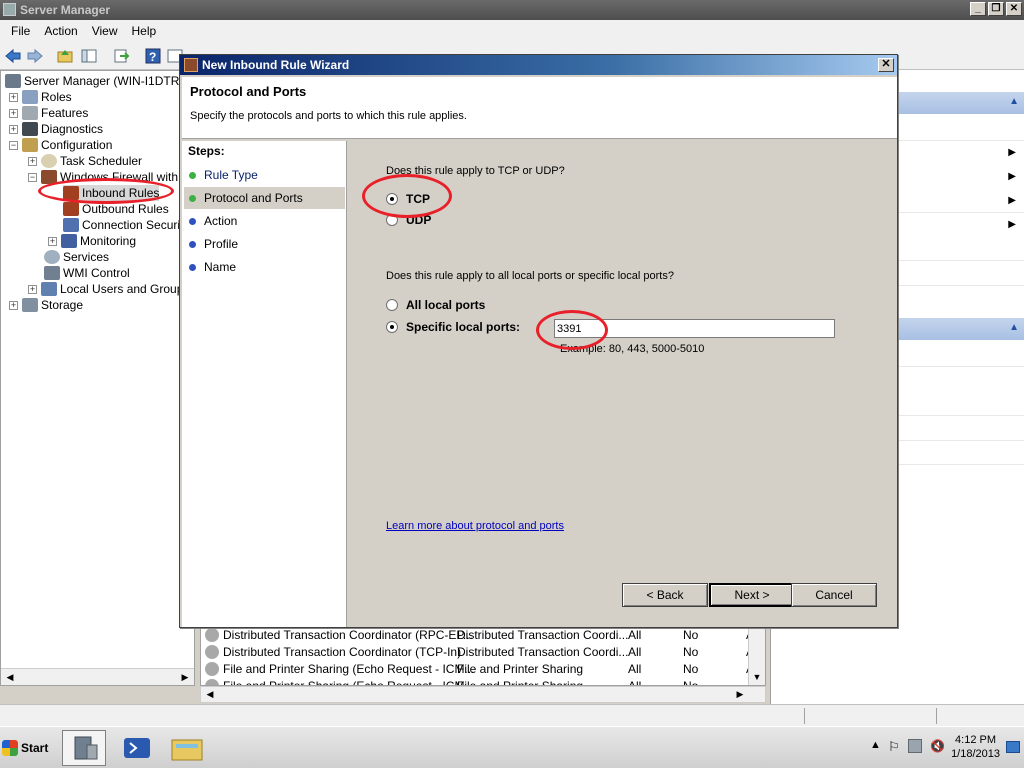  I want to click on tree-node-local-users: + Local Users and Groups, so click(108, 289).